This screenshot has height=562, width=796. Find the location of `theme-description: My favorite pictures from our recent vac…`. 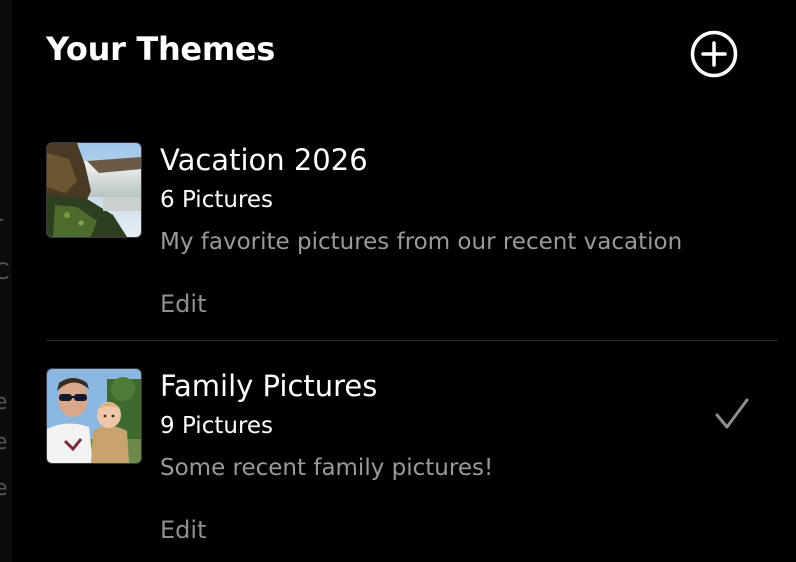

theme-description: My favorite pictures from our recent vac… is located at coordinates (421, 242).